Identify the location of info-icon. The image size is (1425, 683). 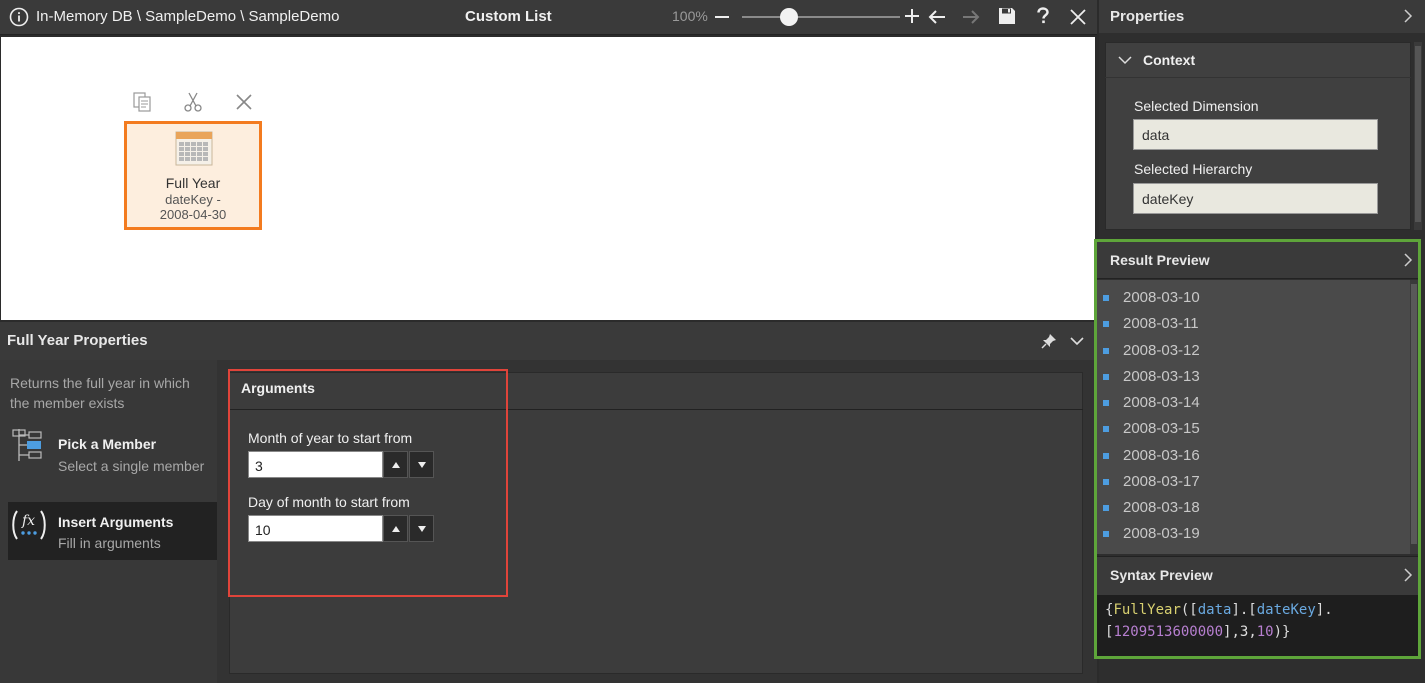
(19, 17).